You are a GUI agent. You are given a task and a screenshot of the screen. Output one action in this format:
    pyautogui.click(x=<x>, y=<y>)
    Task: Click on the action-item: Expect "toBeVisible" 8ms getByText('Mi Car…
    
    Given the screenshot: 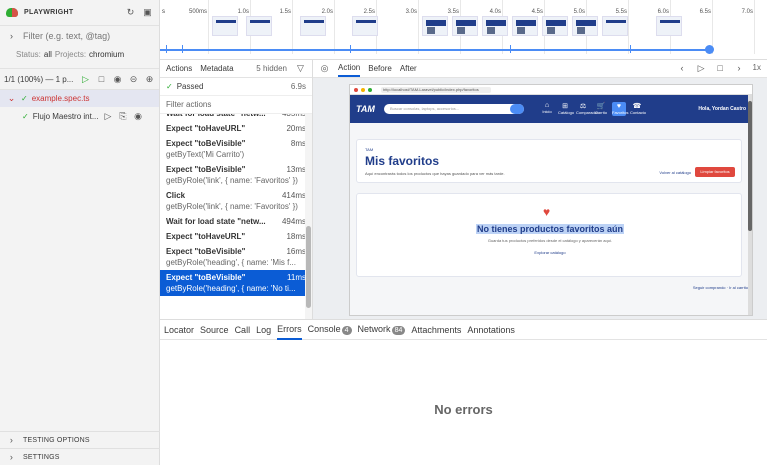 What is the action you would take?
    pyautogui.click(x=236, y=149)
    